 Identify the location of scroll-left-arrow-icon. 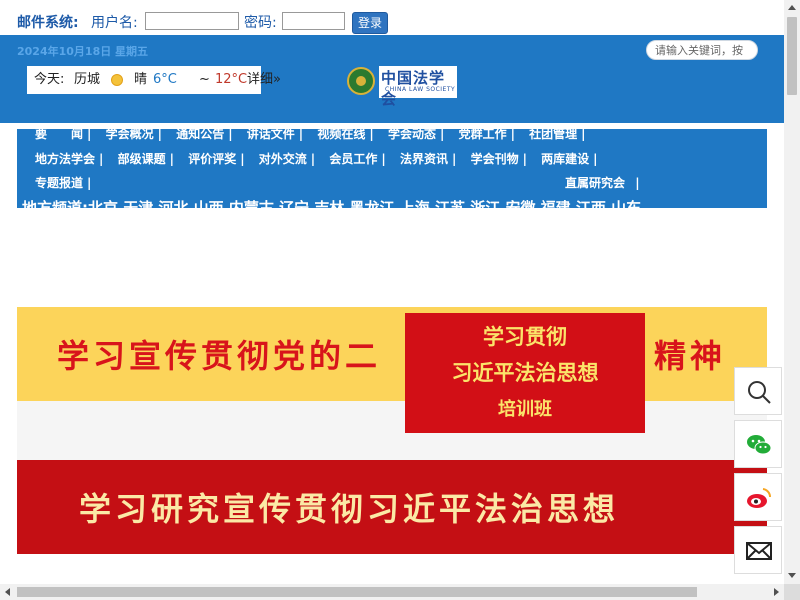
(7, 592).